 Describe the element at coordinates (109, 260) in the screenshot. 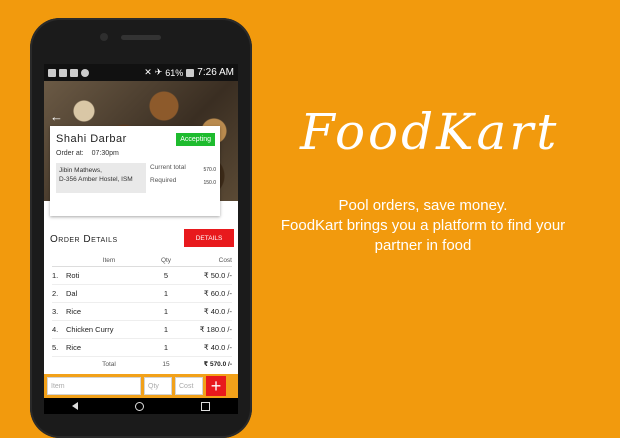

I see `column-item: Item` at that location.